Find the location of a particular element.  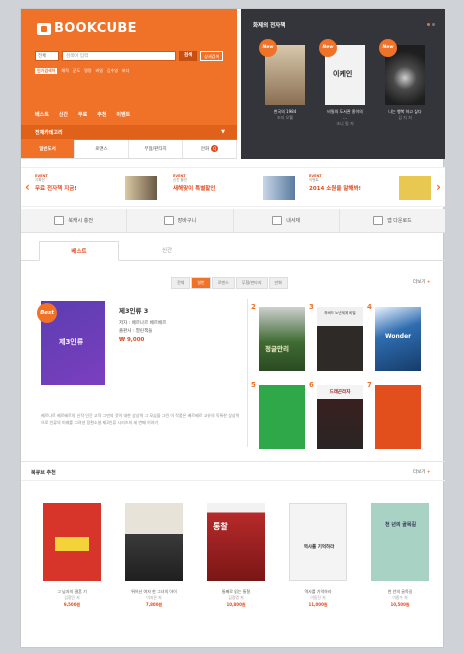

category-dropdown: 전체카테고리 ▼ is located at coordinates (129, 132).